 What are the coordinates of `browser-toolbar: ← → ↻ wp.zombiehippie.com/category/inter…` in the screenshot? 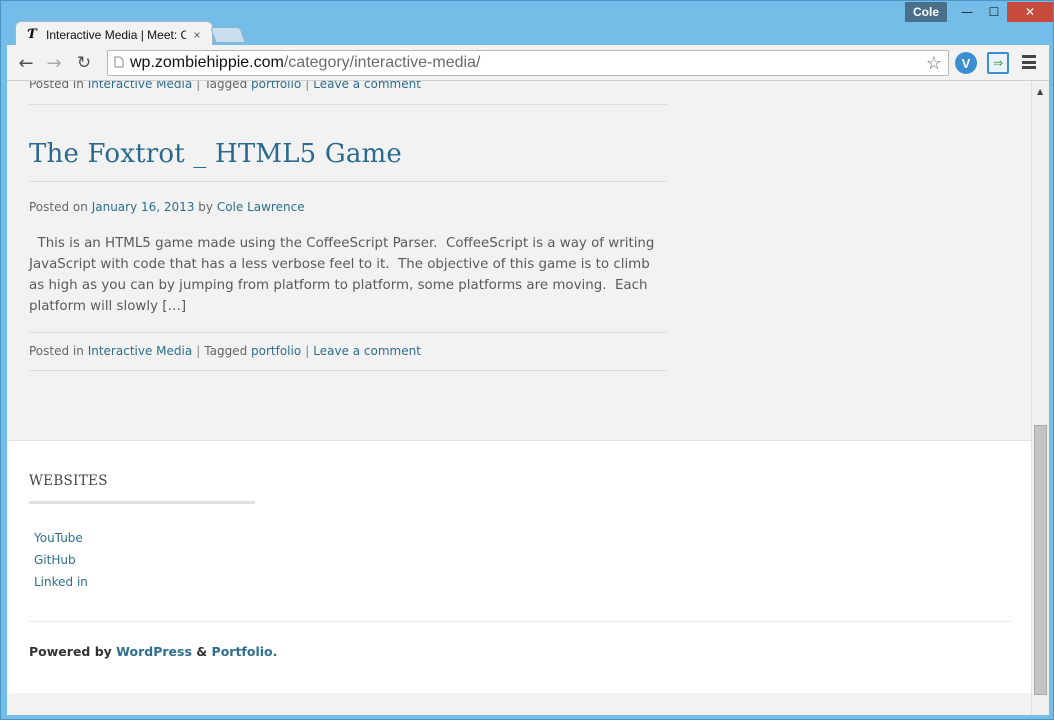 It's located at (528, 63).